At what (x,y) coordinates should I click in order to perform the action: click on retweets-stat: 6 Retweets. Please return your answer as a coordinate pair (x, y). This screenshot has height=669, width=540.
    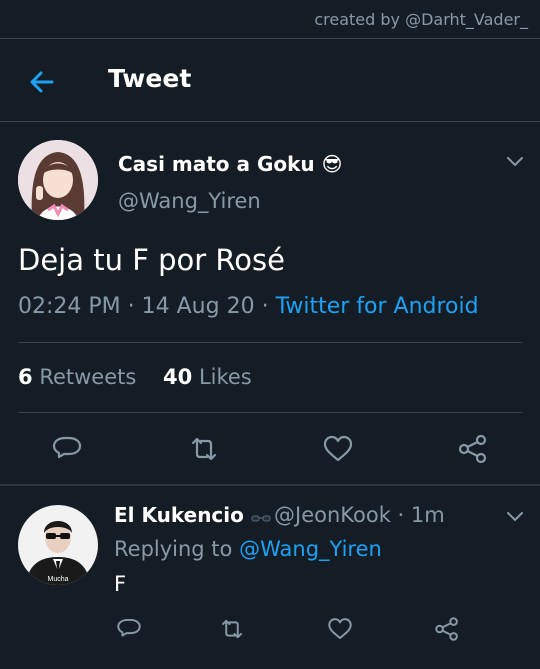
    Looking at the image, I should click on (77, 377).